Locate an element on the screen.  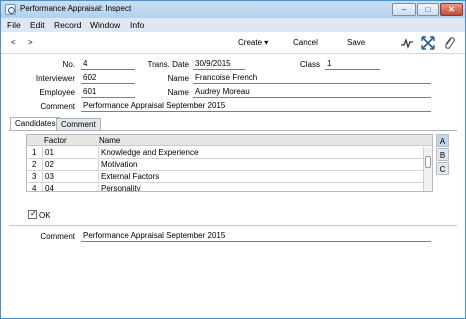
toolbar: < > Create ▾ Cancel Save is located at coordinates (233, 43).